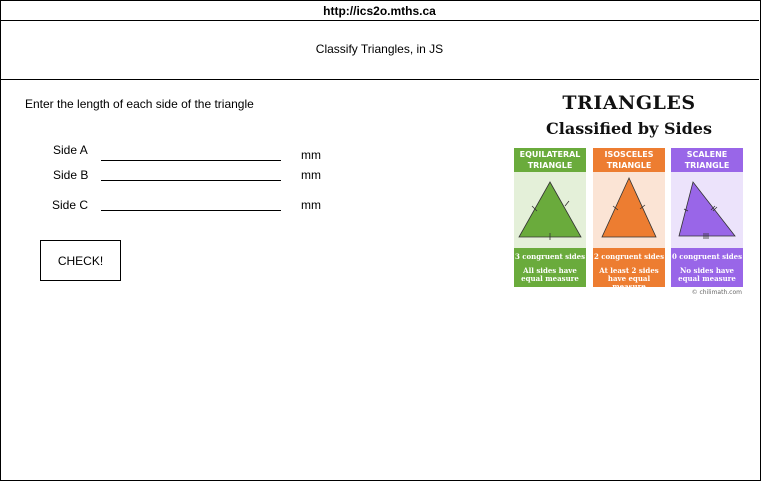 The height and width of the screenshot is (481, 761). I want to click on side-c-unit: mm, so click(311, 205).